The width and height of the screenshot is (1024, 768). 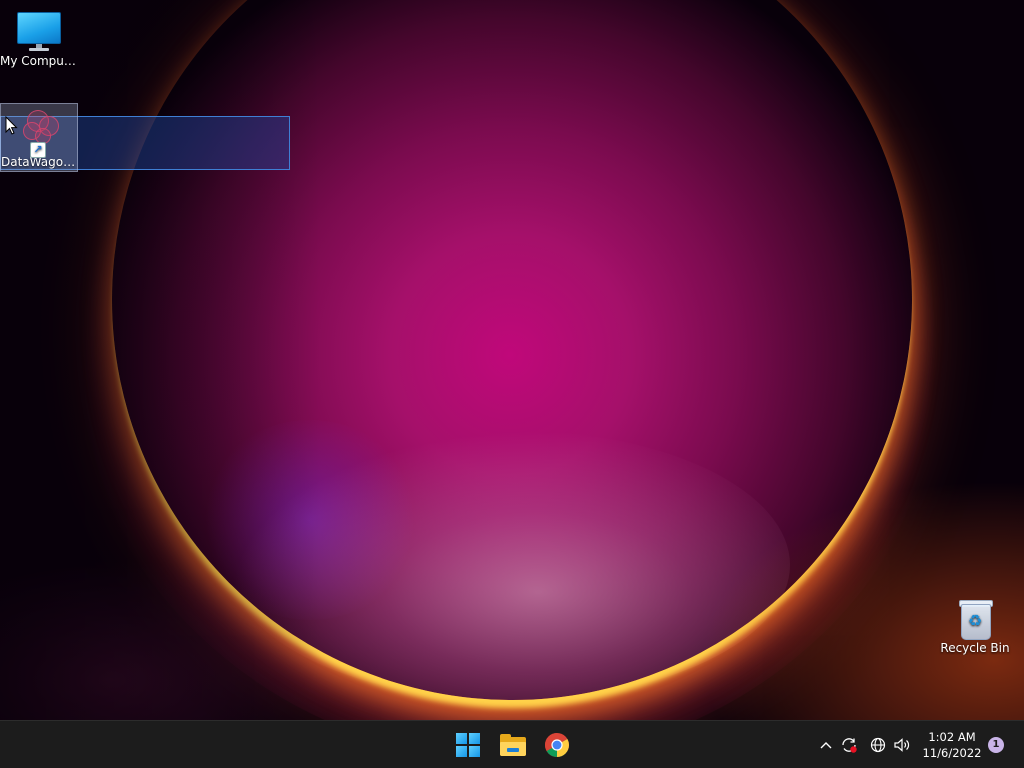 What do you see at coordinates (39, 31) in the screenshot?
I see `monitor-icon` at bounding box center [39, 31].